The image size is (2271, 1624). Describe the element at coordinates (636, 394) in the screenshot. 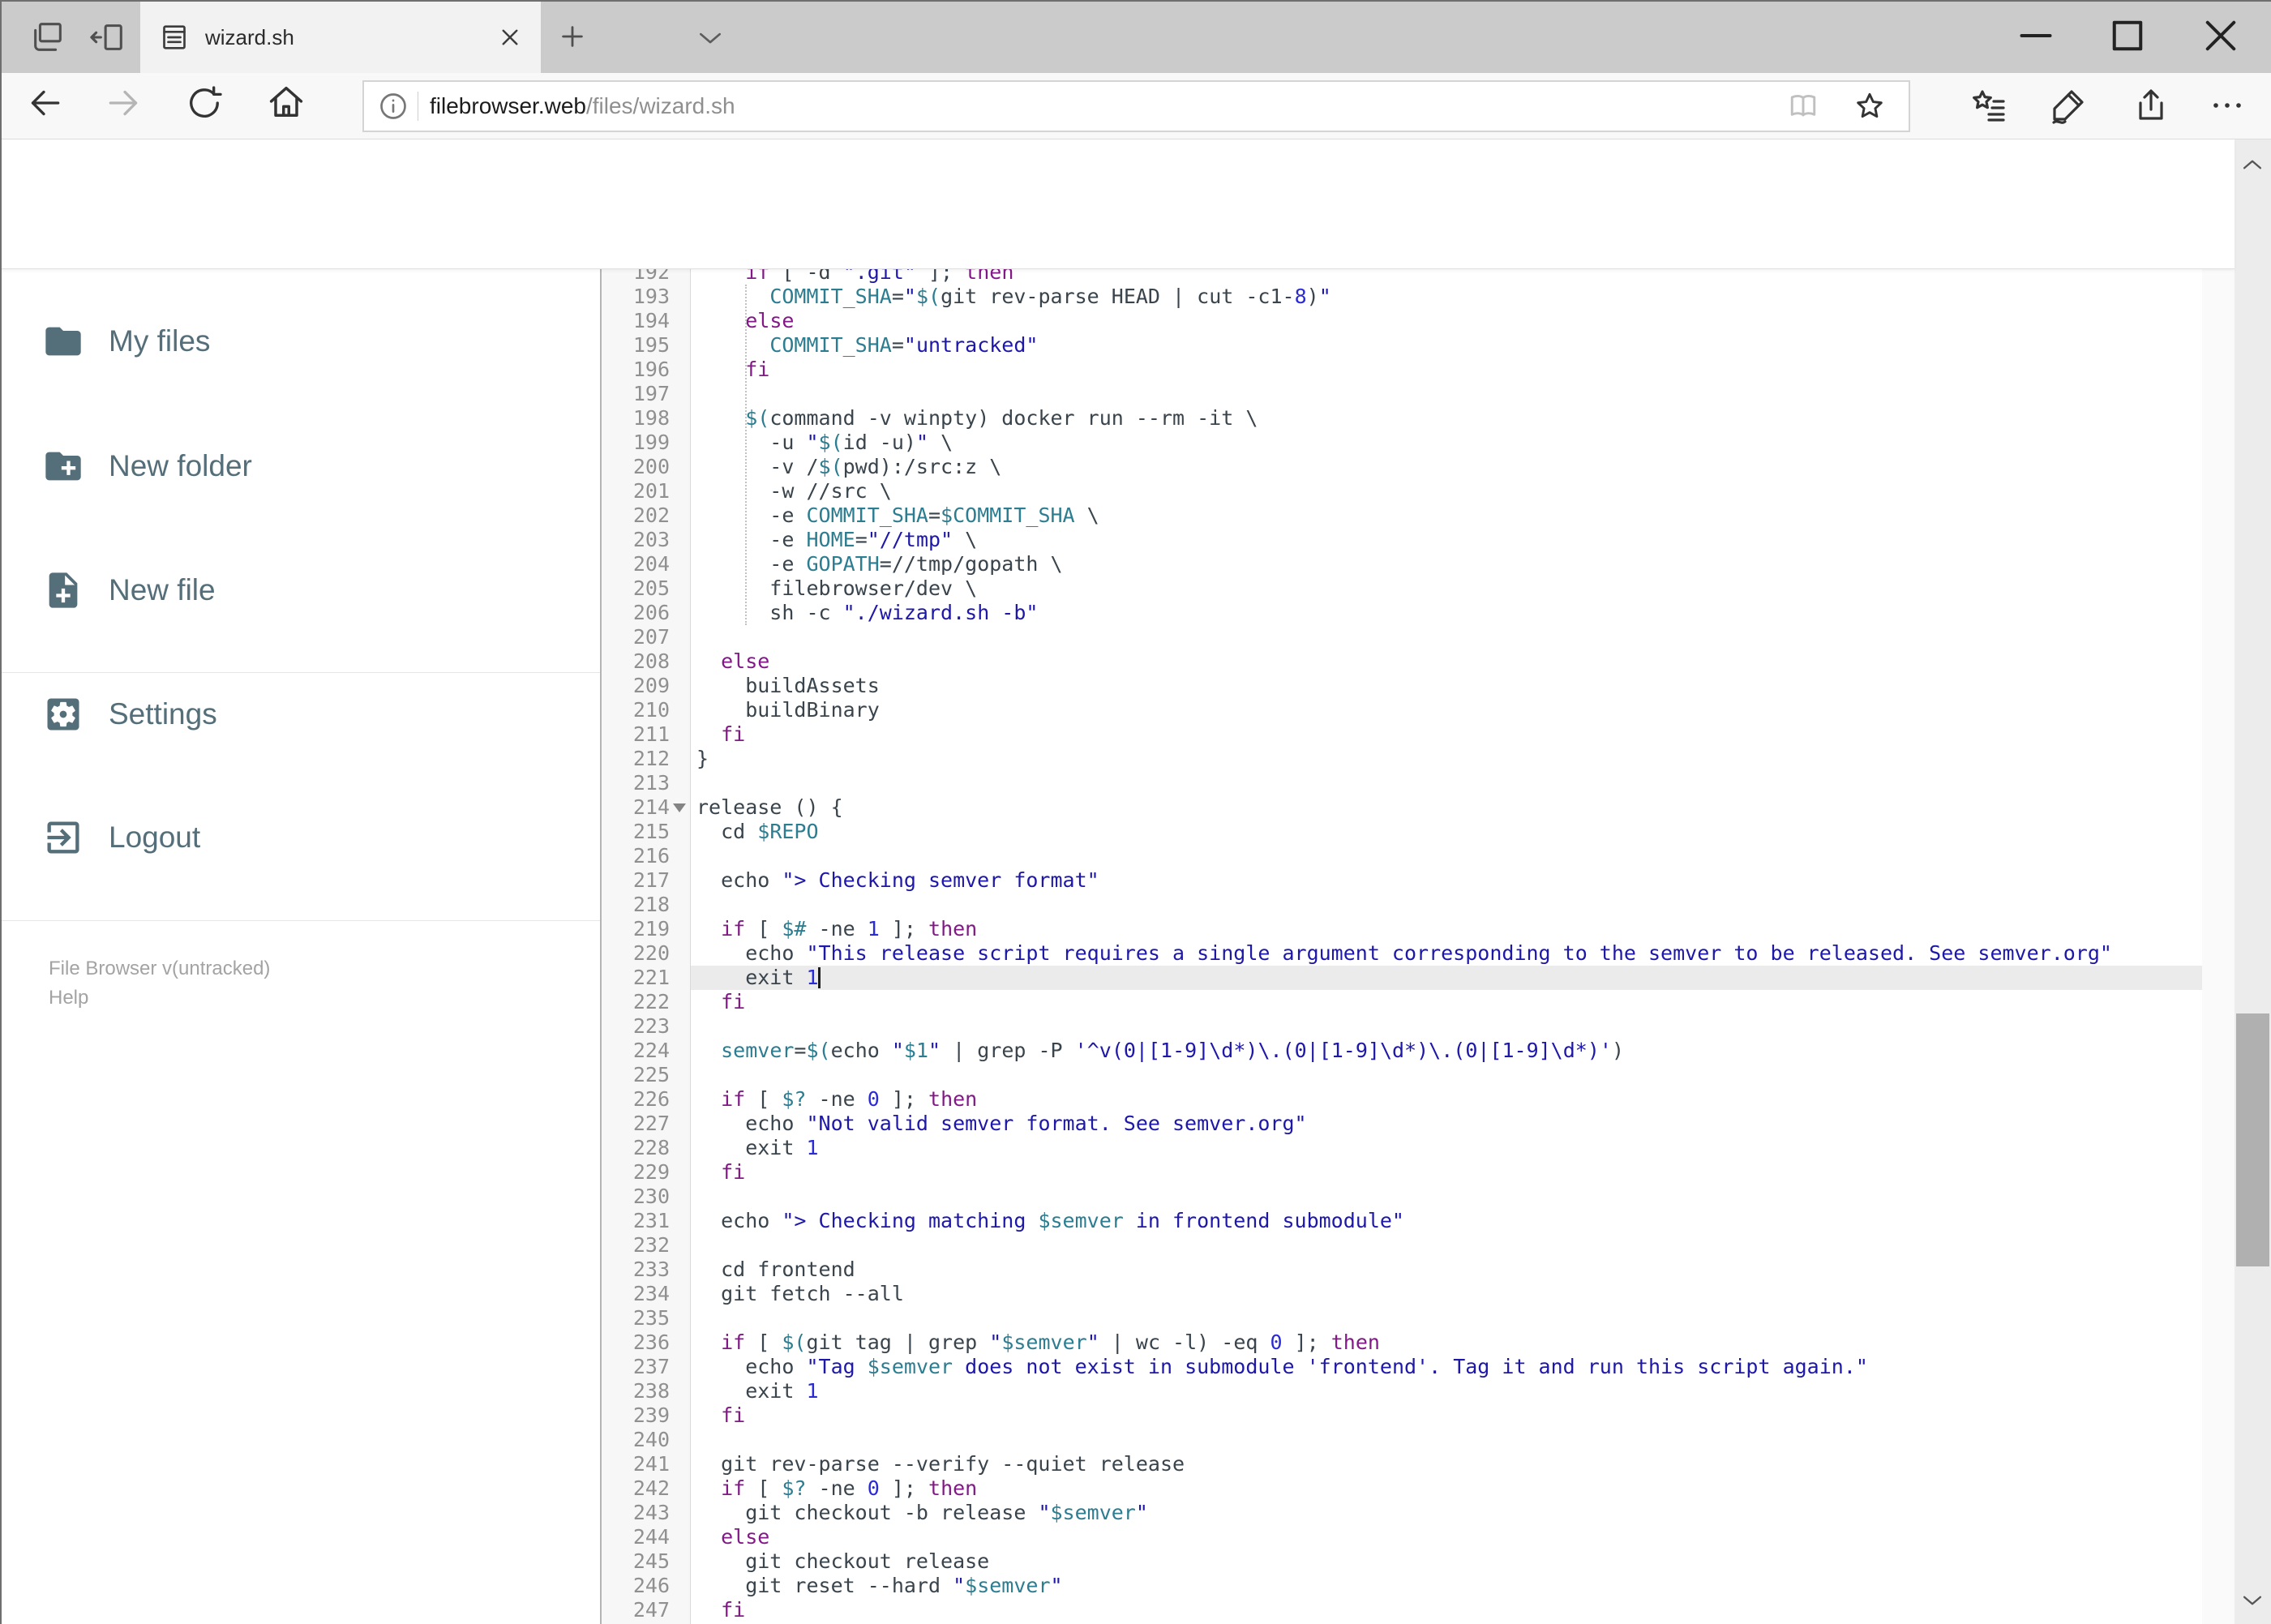

I see `line-number: 197` at that location.